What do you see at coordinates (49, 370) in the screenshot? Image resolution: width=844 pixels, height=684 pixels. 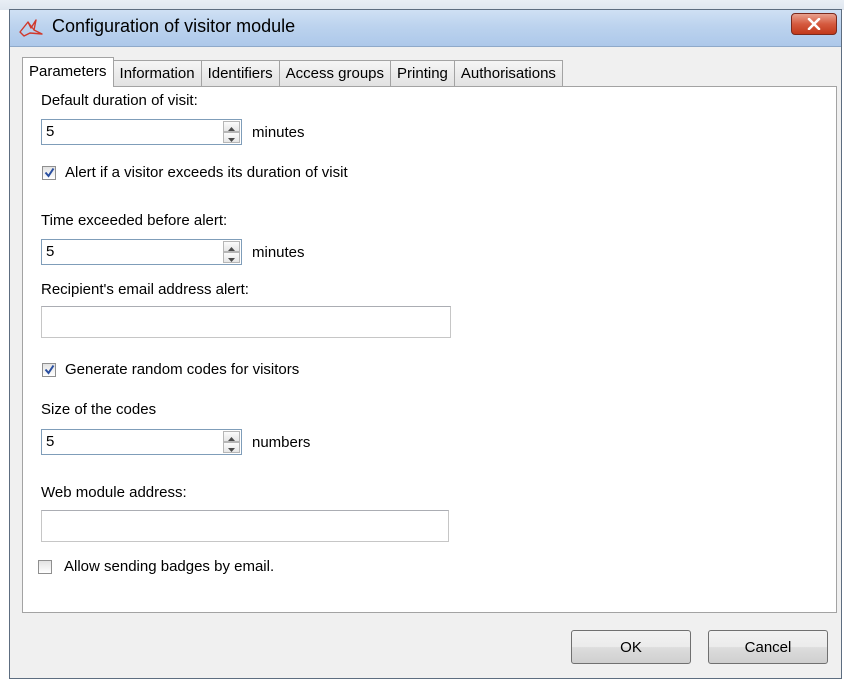 I see `random-codes-checkbox` at bounding box center [49, 370].